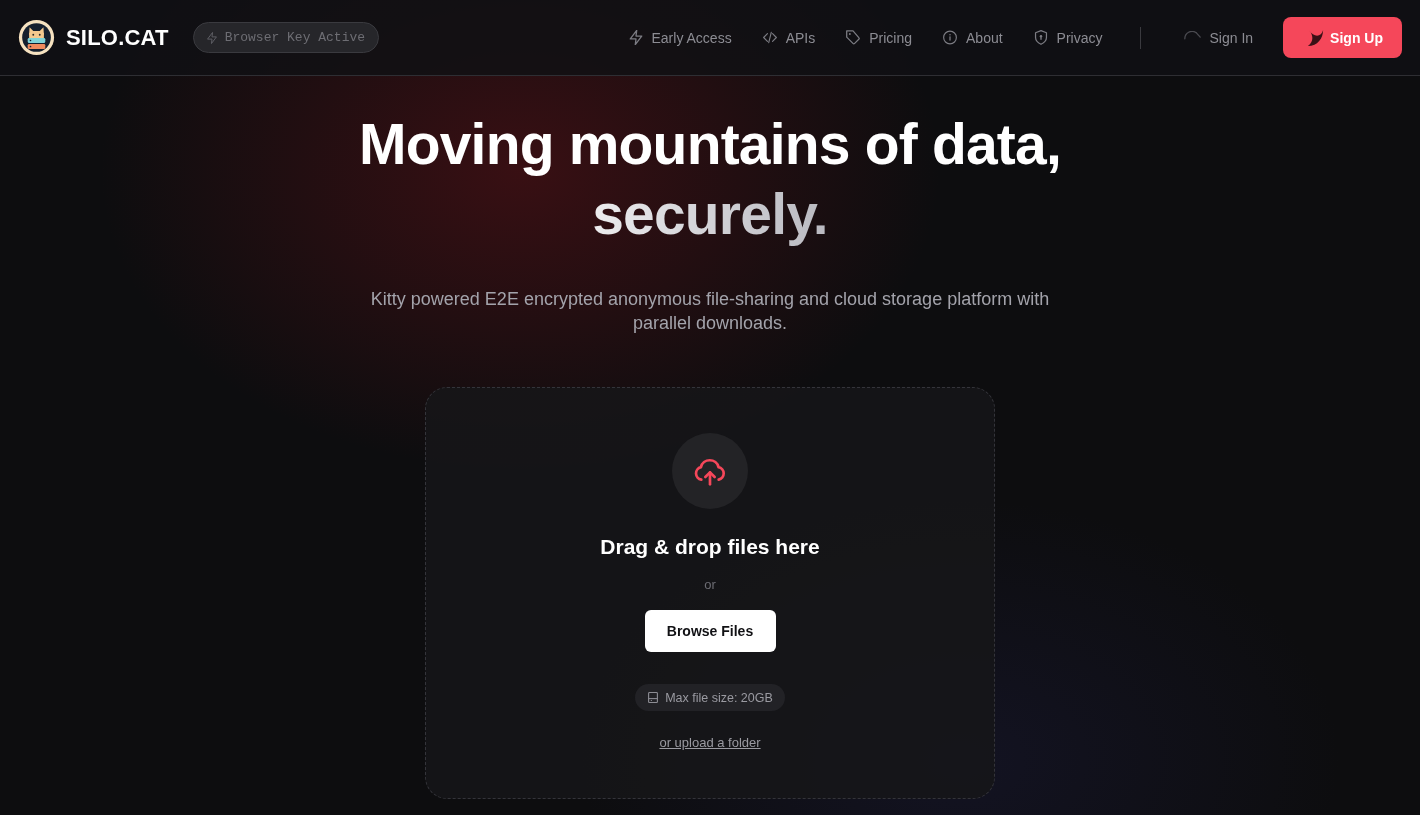 This screenshot has width=1420, height=815. I want to click on hero-title: Moving mountains of data,, so click(710, 144).